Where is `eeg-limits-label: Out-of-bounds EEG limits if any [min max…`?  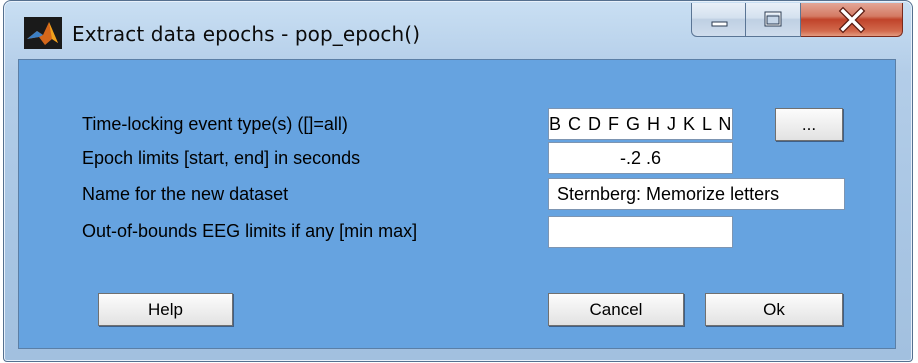 eeg-limits-label: Out-of-bounds EEG limits if any [min max… is located at coordinates (250, 231).